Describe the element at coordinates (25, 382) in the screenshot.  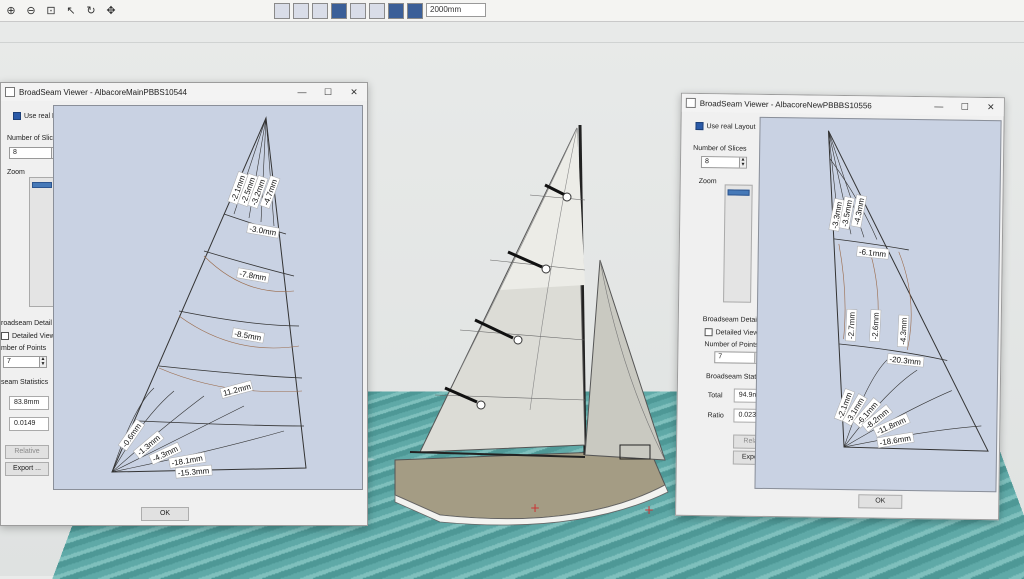
I see `statistics-label: seam Statistics` at that location.